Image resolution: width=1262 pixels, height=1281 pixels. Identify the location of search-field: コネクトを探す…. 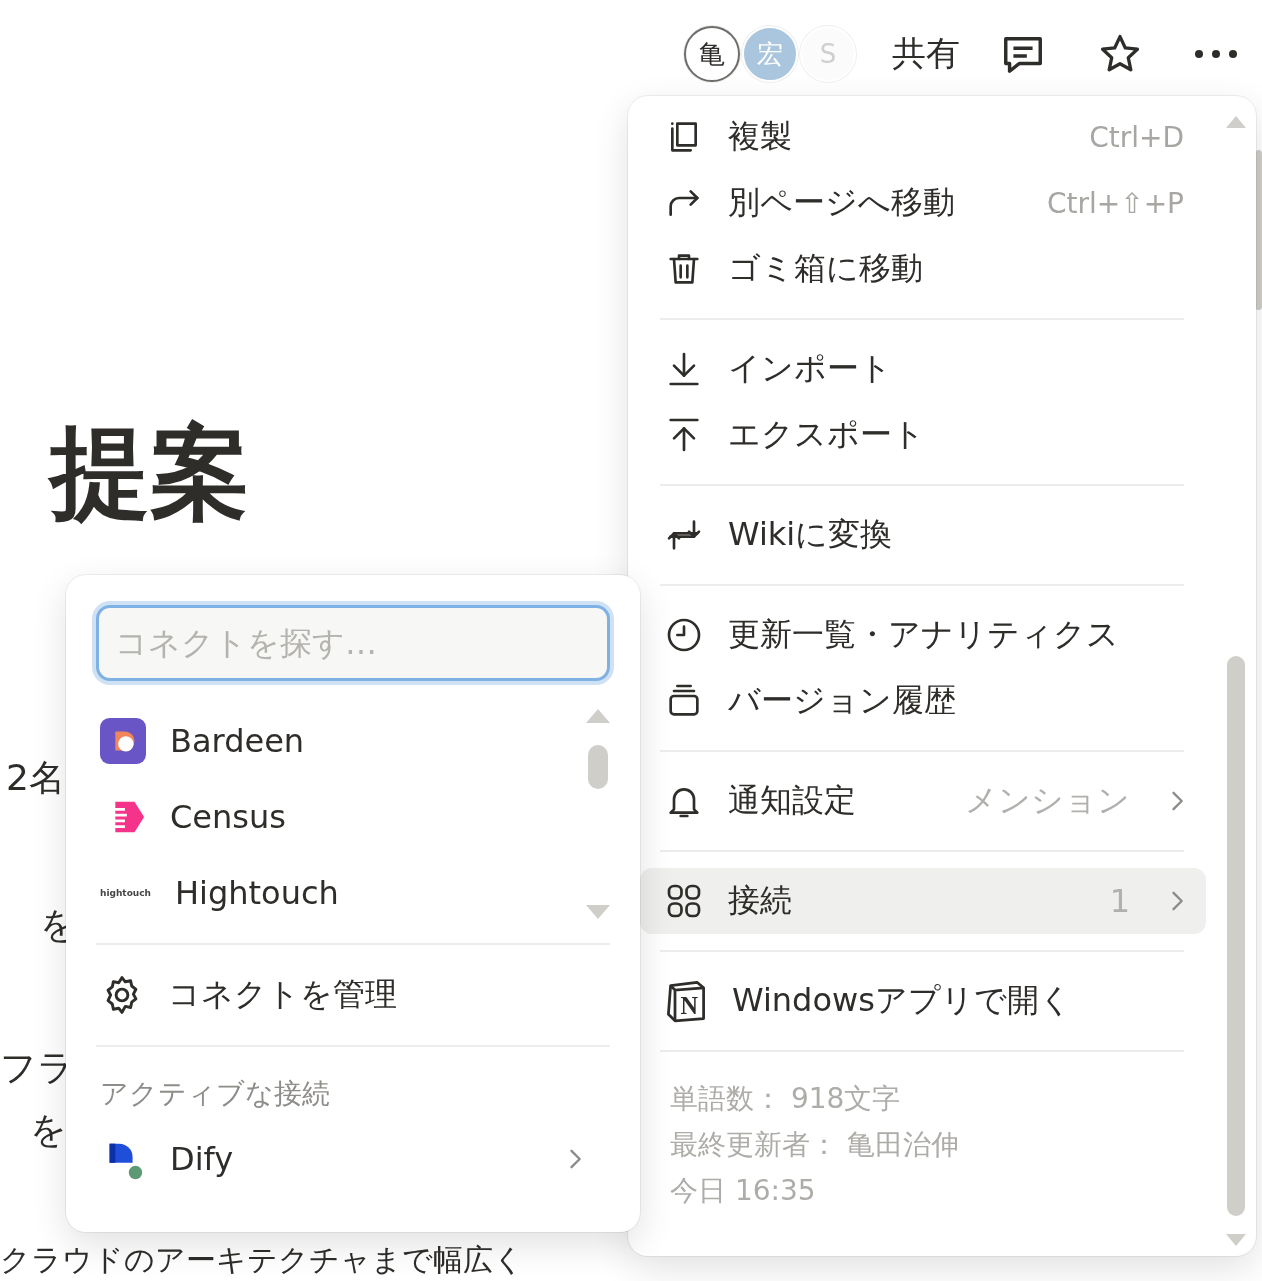
(353, 643).